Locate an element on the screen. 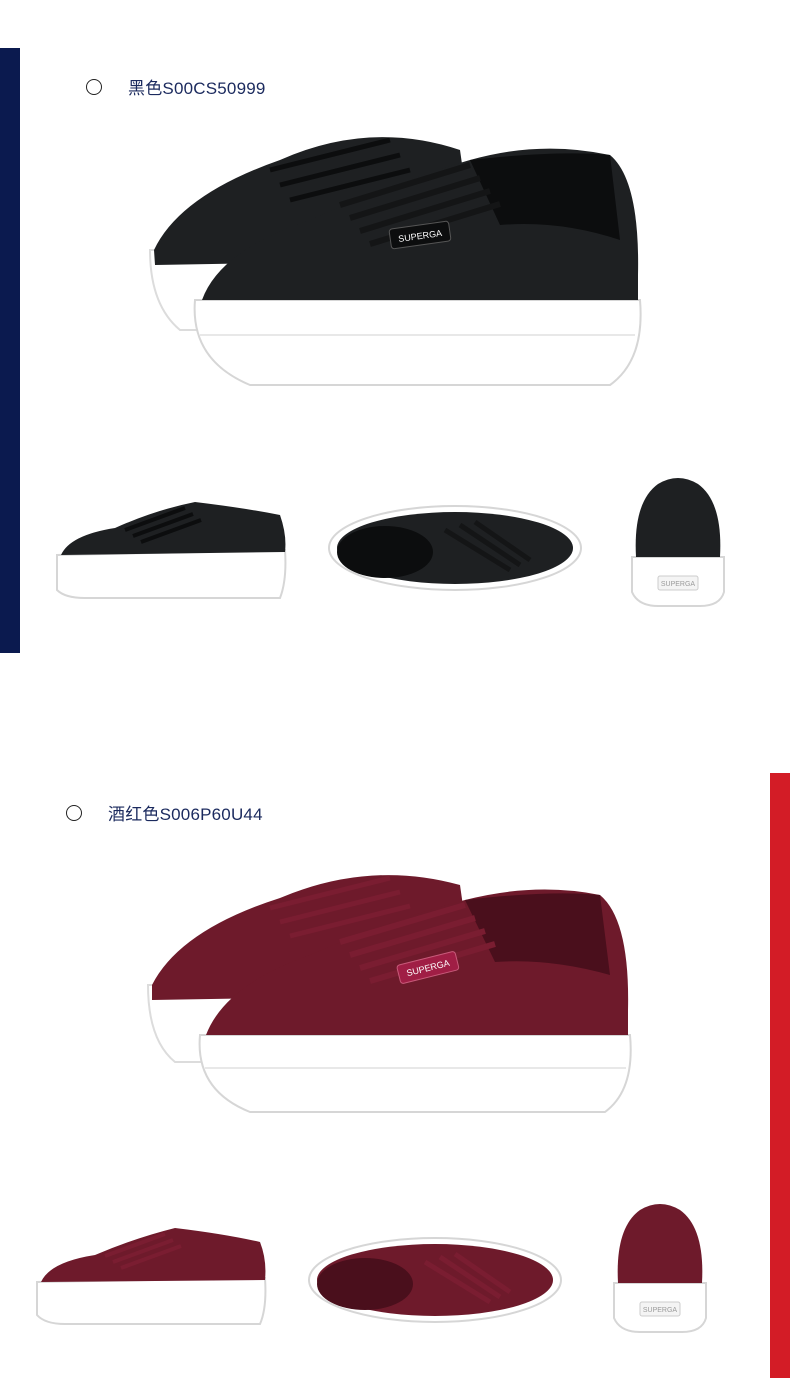 The height and width of the screenshot is (1378, 790). accent-bar-right is located at coordinates (780, 1075).